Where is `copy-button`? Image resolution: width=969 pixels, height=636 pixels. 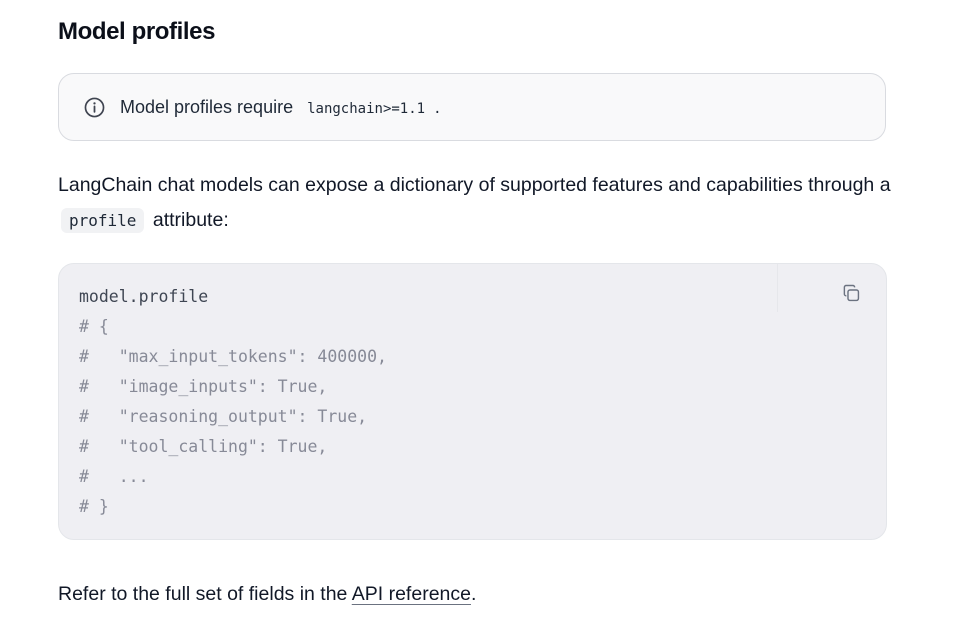 copy-button is located at coordinates (851, 296).